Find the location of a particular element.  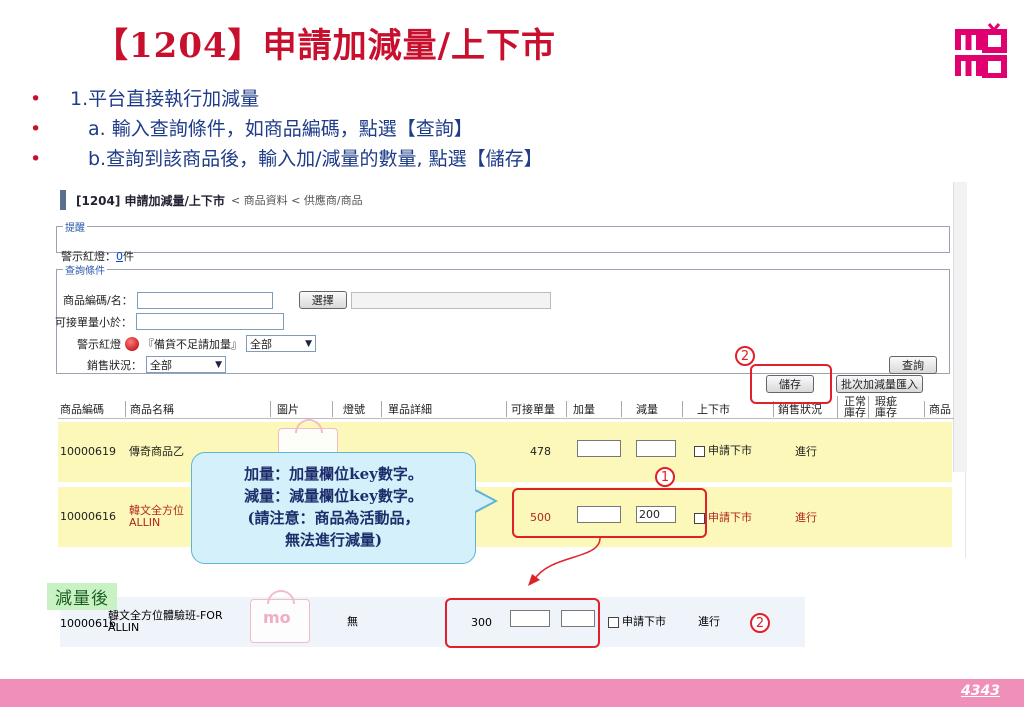

col-detail: 單品詳細 is located at coordinates (406, 409).